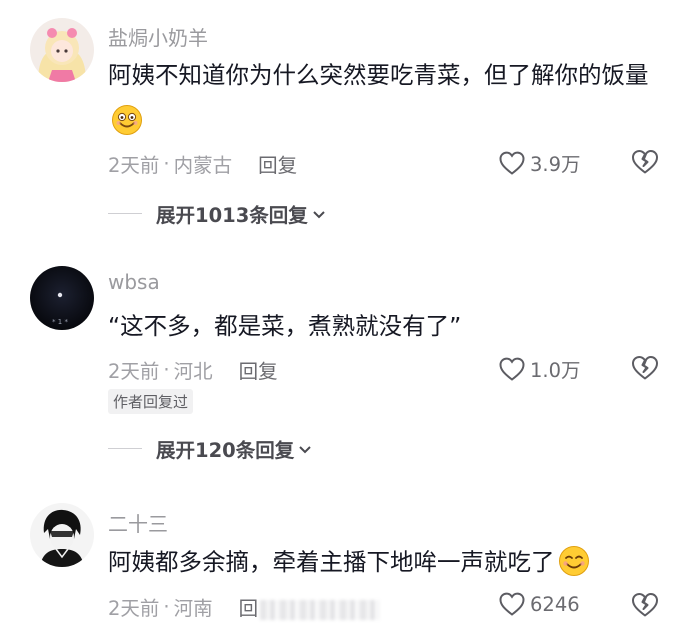  I want to click on comment-username: wbsa, so click(134, 282).